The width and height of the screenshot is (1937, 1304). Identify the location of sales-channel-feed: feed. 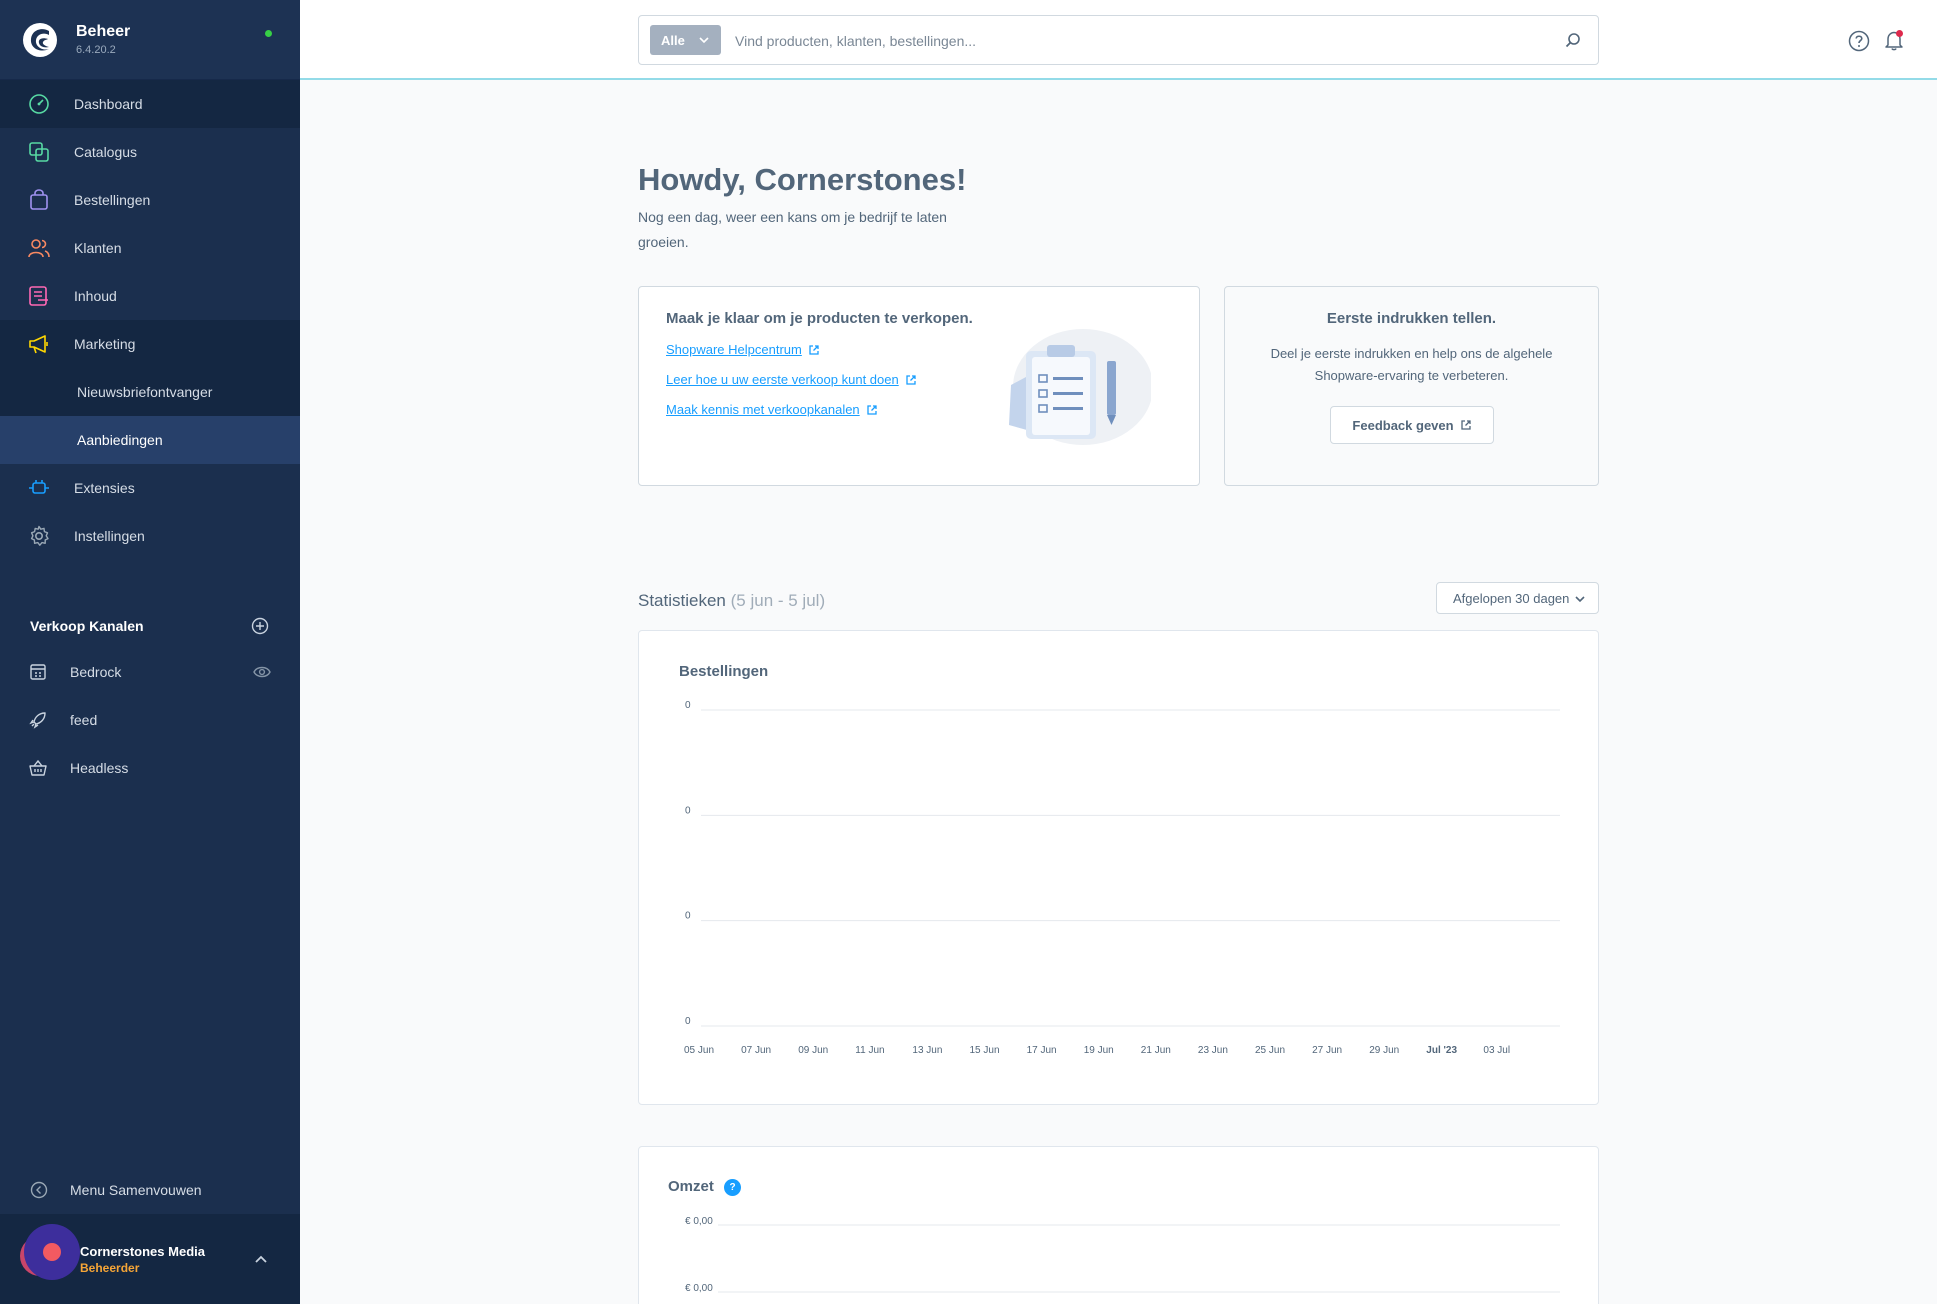
(150, 720).